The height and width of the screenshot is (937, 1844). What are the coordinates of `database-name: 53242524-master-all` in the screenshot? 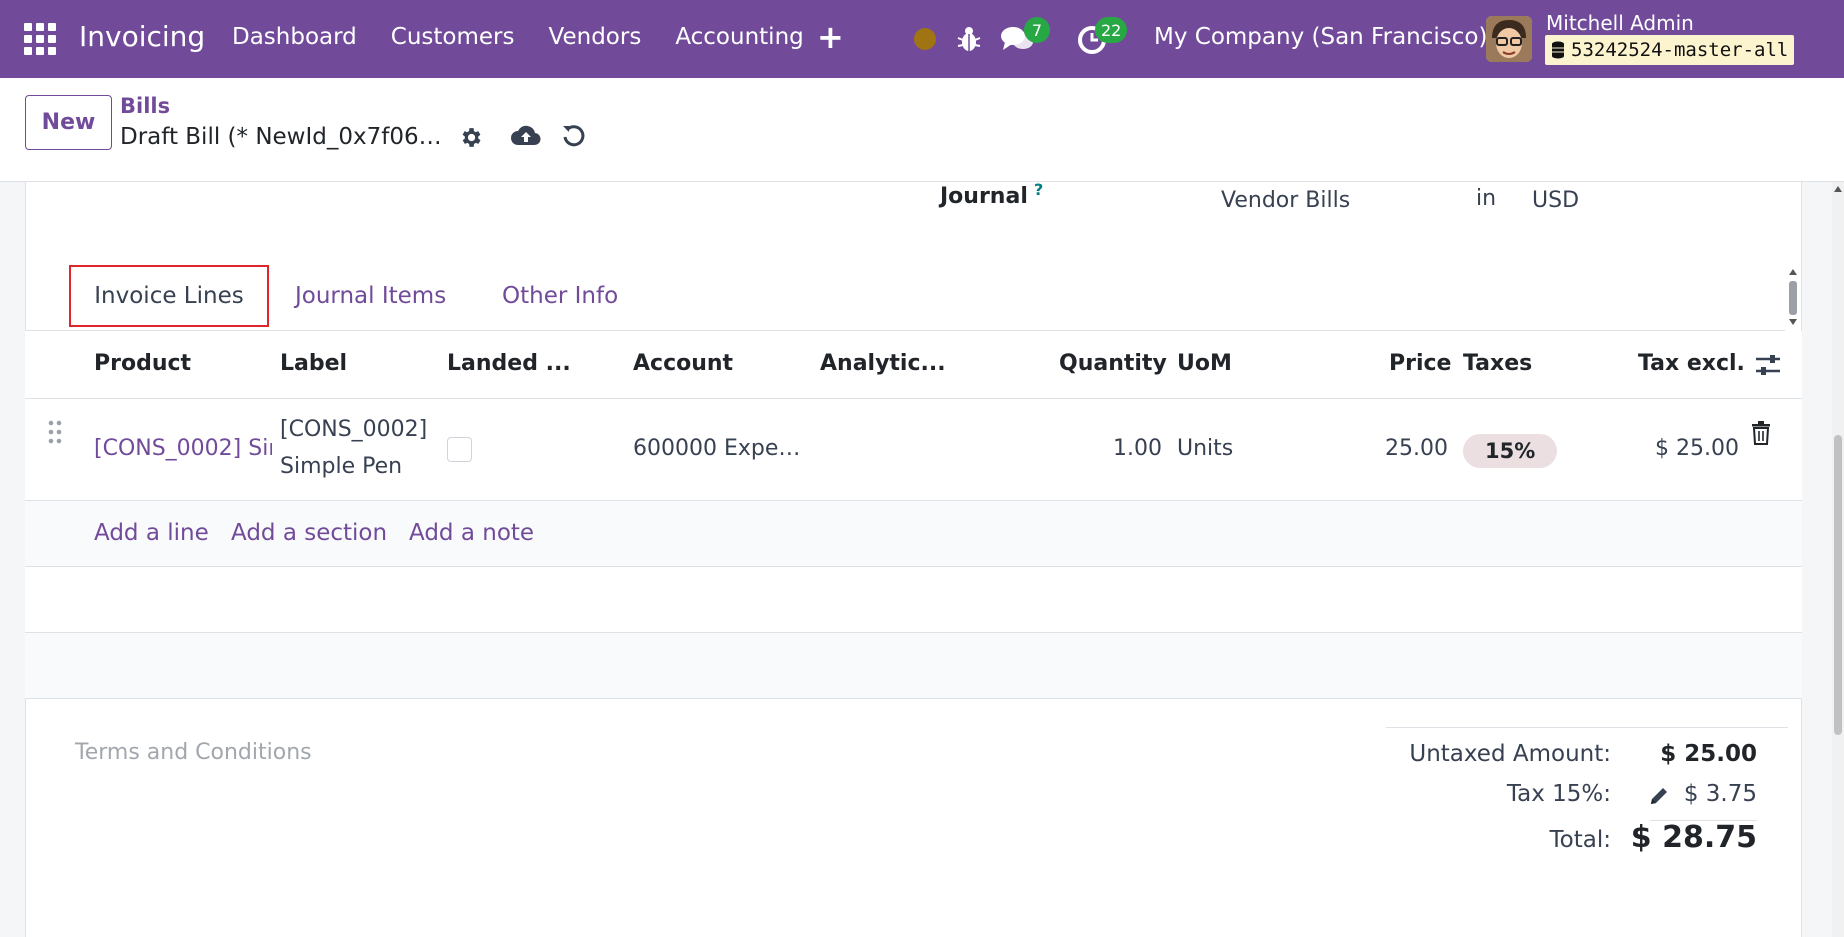 It's located at (1680, 50).